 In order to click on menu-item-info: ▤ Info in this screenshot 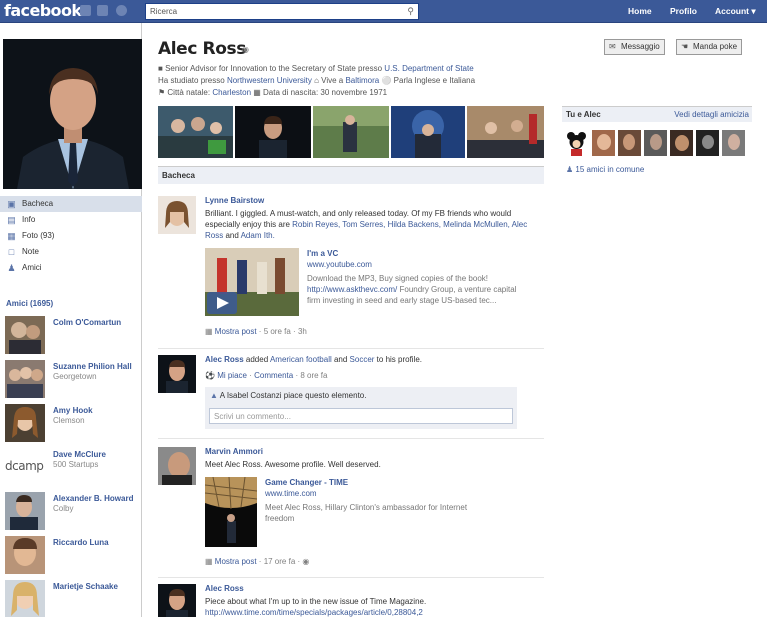, I will do `click(71, 220)`.